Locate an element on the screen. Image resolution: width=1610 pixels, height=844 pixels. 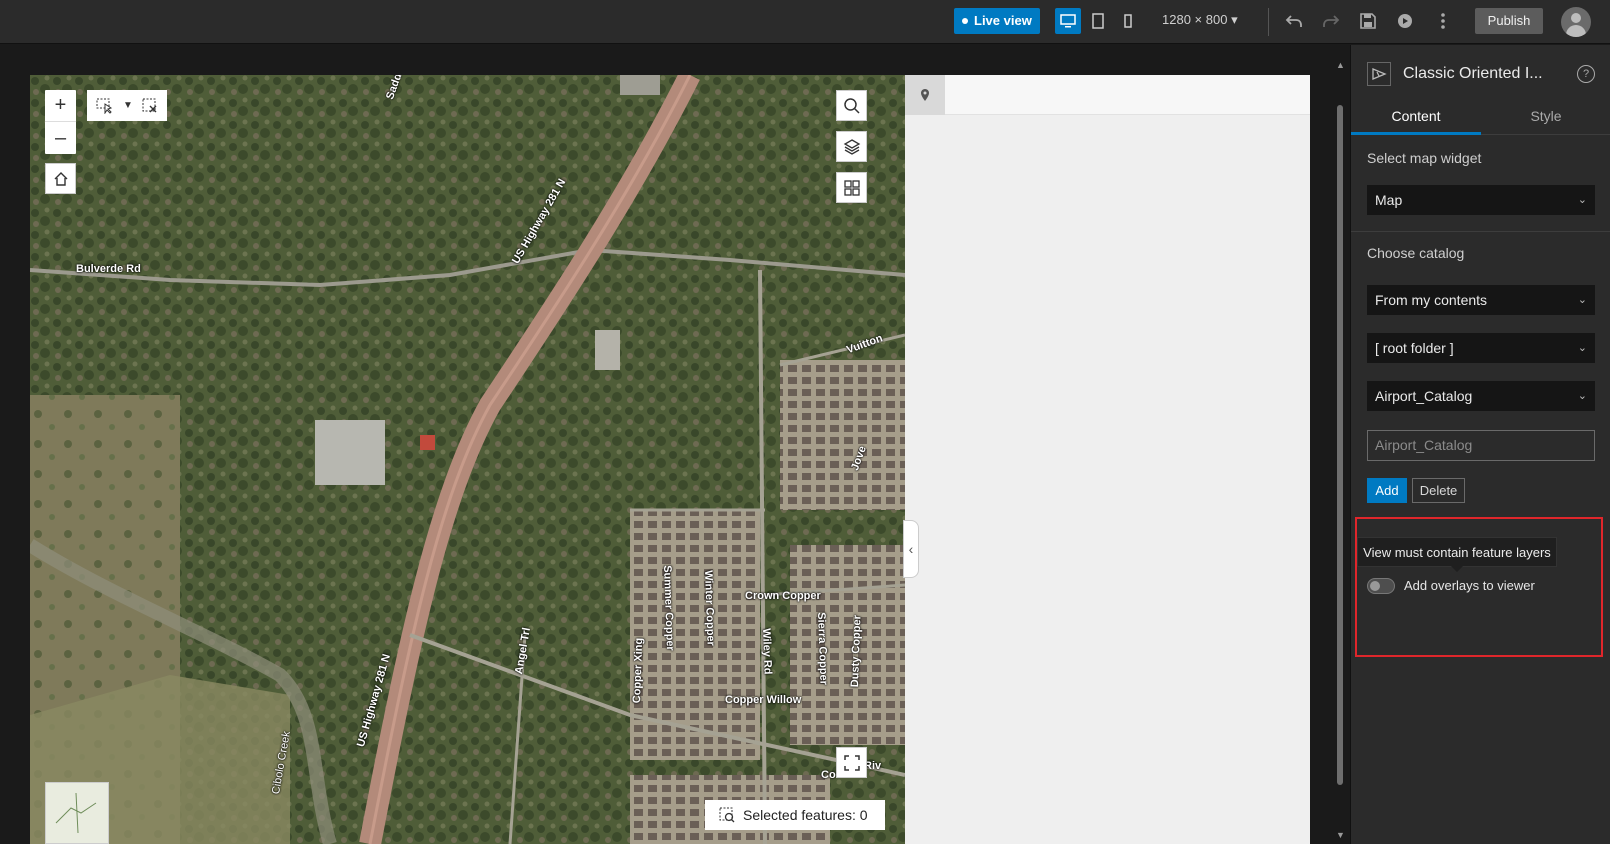
phone-icon is located at coordinates (1128, 21).